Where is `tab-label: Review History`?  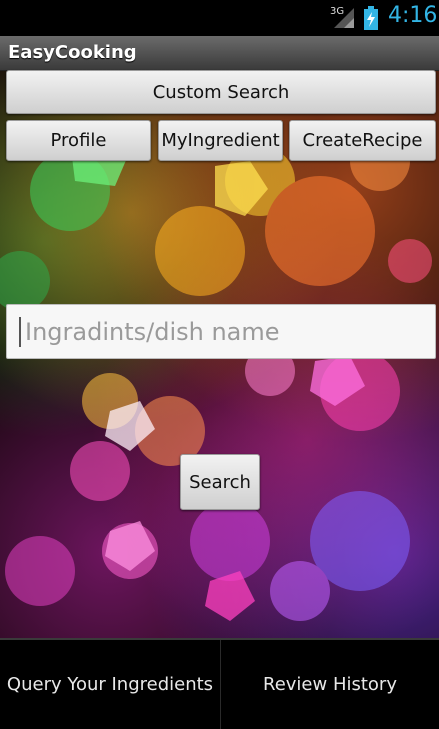
tab-label: Review History is located at coordinates (330, 684).